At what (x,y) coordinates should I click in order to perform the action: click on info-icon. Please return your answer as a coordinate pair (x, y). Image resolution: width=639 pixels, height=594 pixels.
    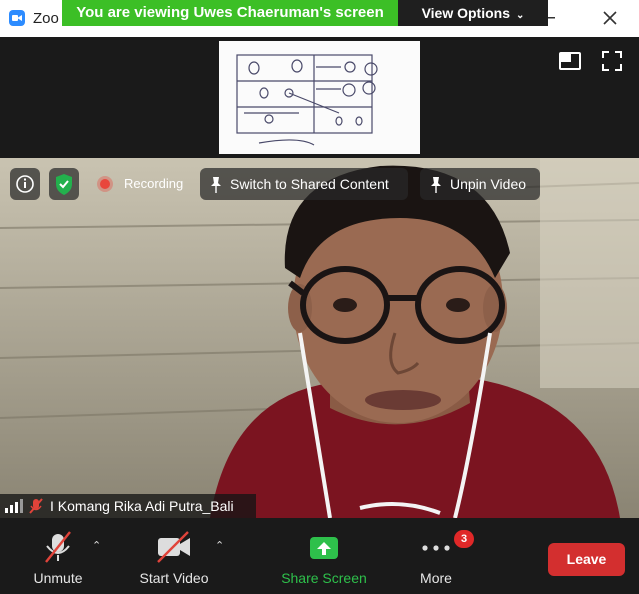
    Looking at the image, I should click on (25, 184).